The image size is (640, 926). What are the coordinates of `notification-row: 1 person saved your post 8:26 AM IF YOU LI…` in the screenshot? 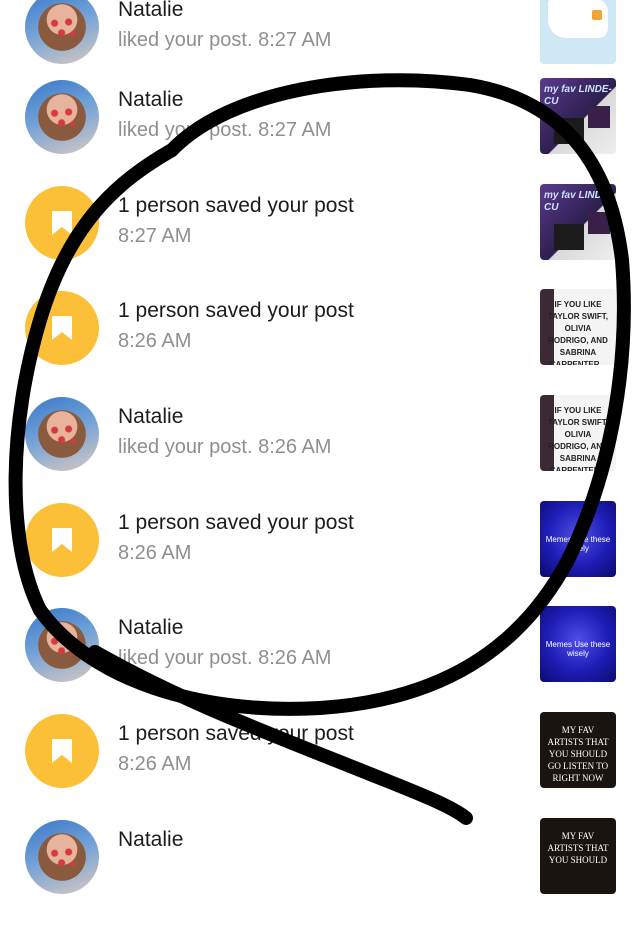 It's located at (320, 343).